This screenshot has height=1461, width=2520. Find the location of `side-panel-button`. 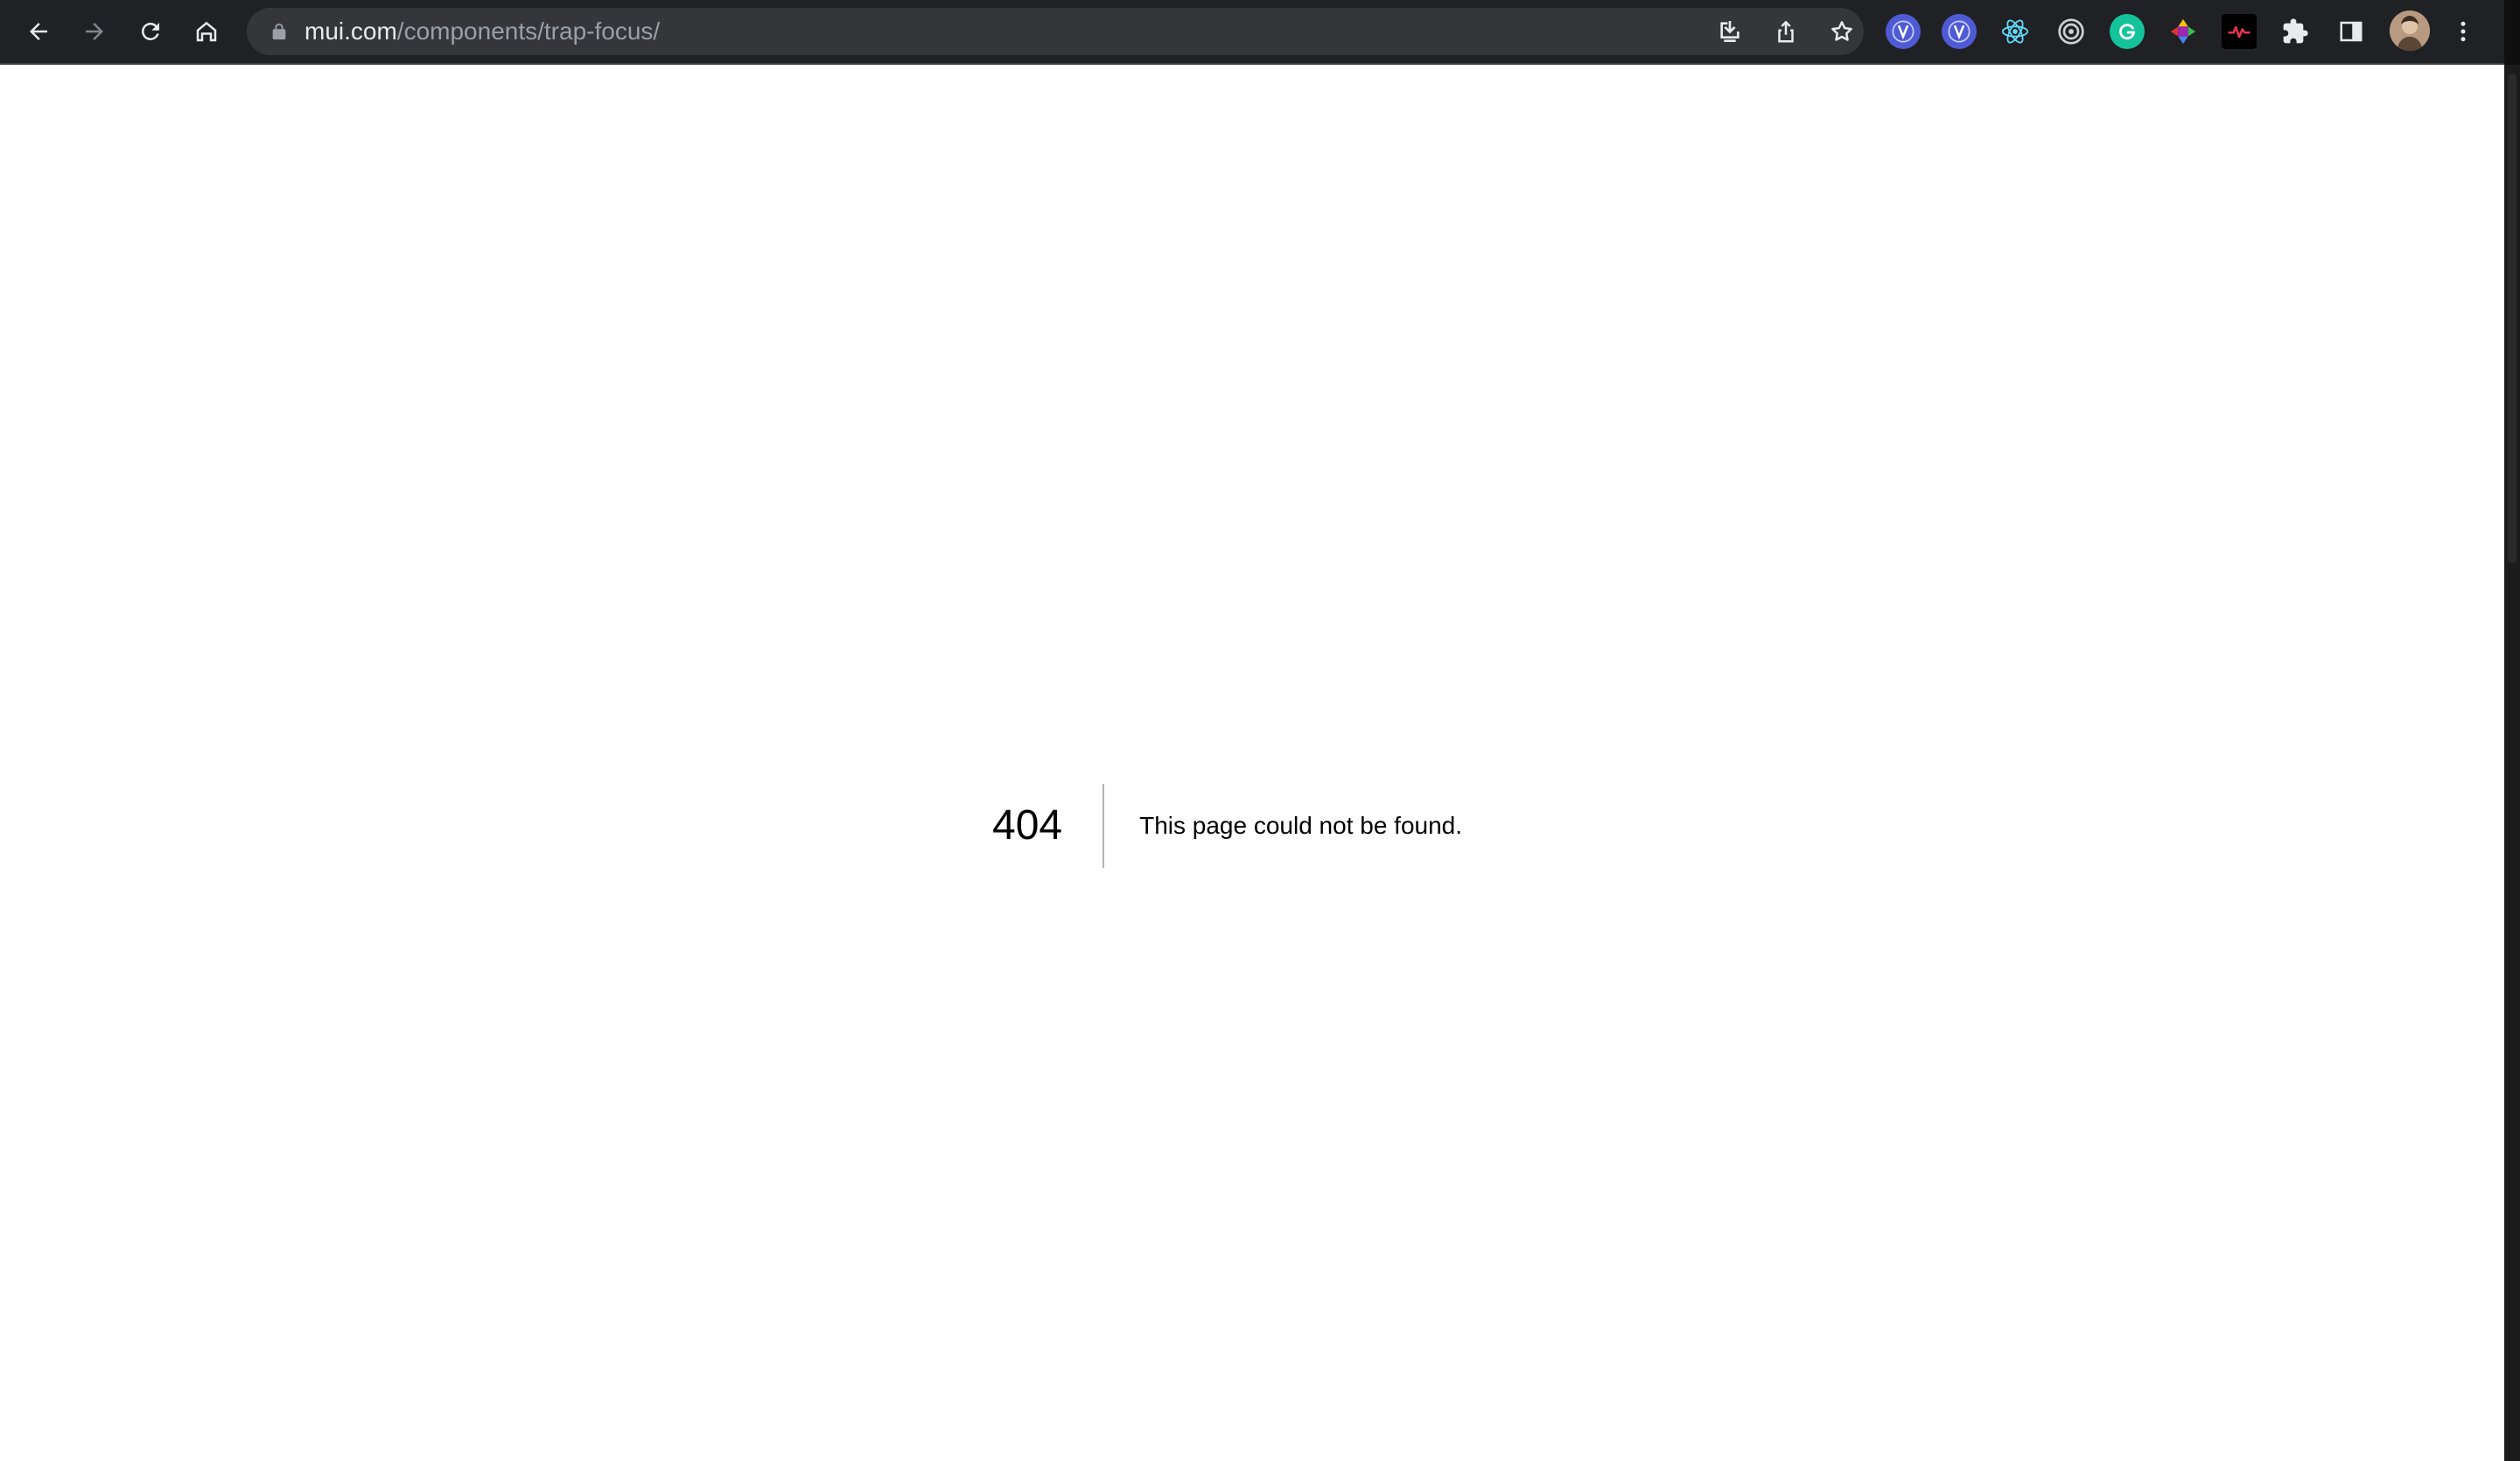

side-panel-button is located at coordinates (2351, 32).